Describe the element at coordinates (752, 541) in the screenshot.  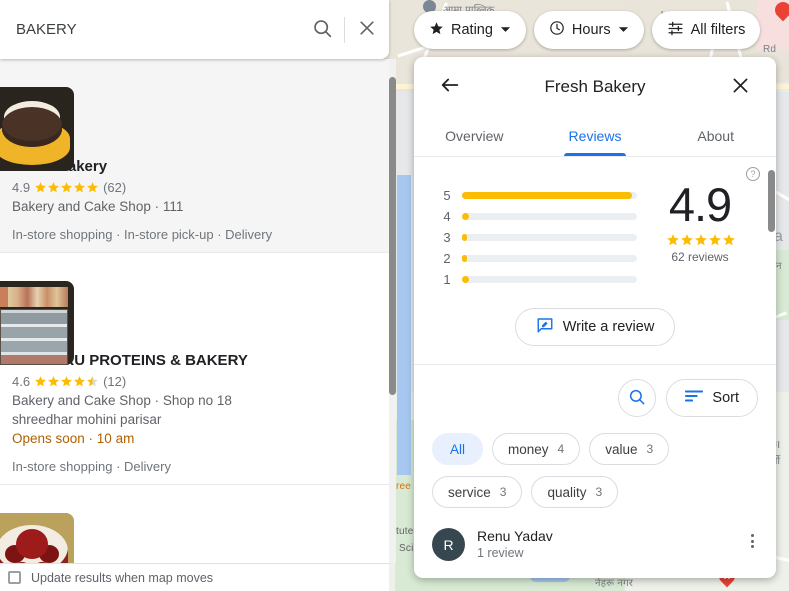
I see `more-vert-icon` at that location.